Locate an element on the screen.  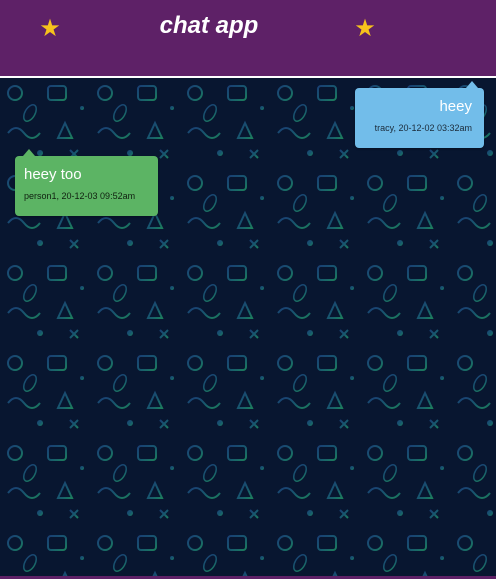
app-header: ★ chat app ★ is located at coordinates (248, 38).